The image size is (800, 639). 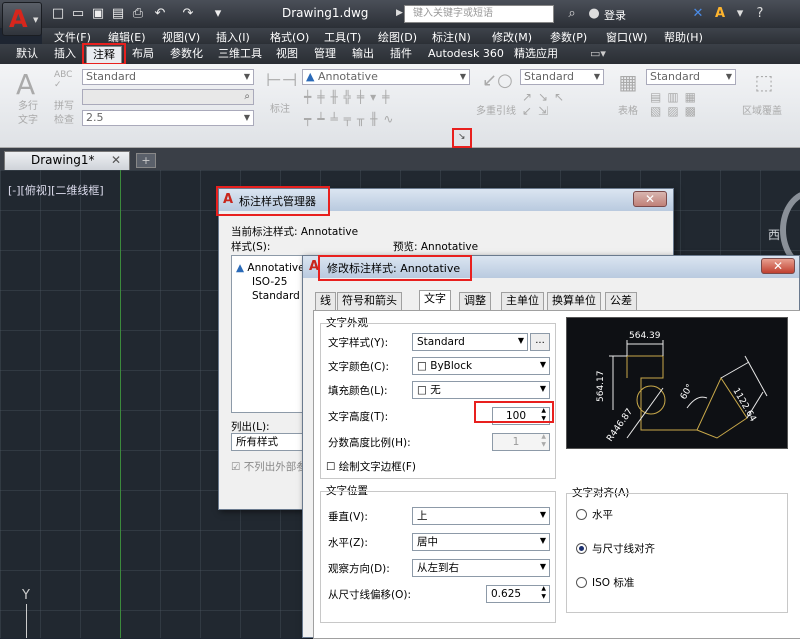 I want to click on text-style-combo: Standard ▼, so click(x=168, y=77).